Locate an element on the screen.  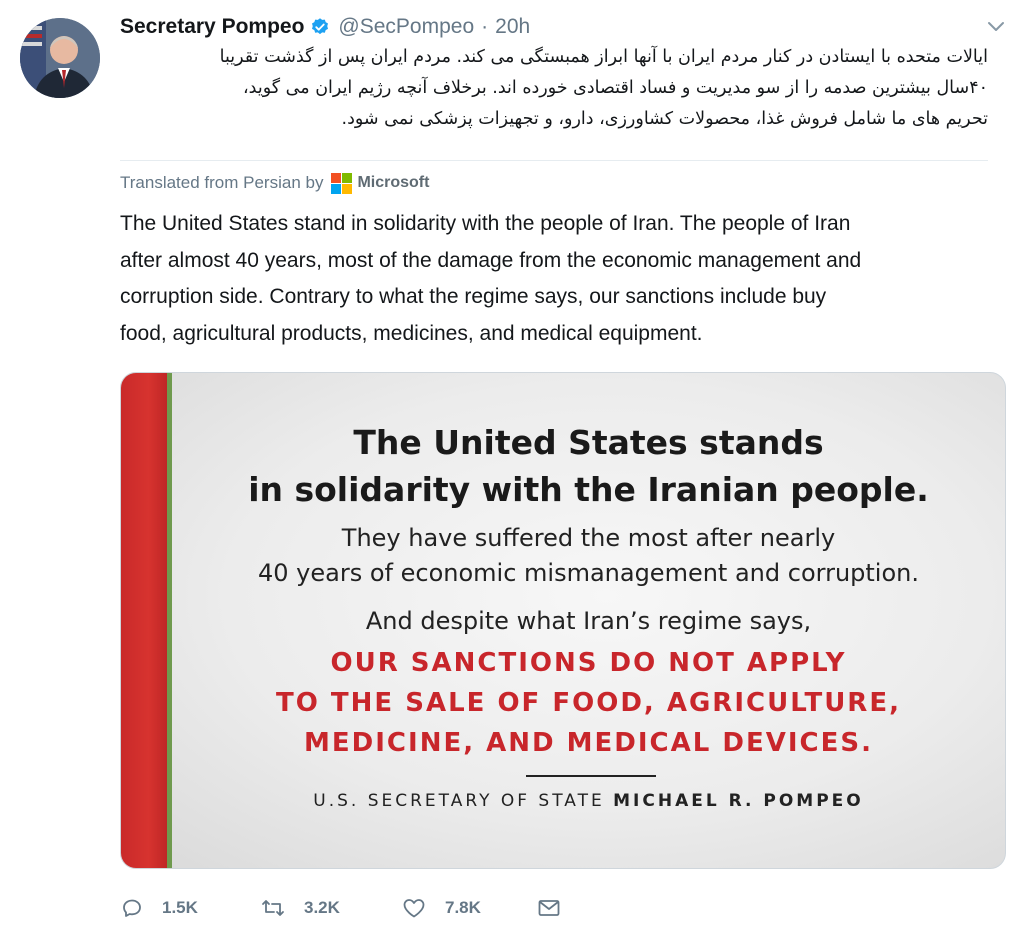
reply-count: 1.5K is located at coordinates (180, 907).